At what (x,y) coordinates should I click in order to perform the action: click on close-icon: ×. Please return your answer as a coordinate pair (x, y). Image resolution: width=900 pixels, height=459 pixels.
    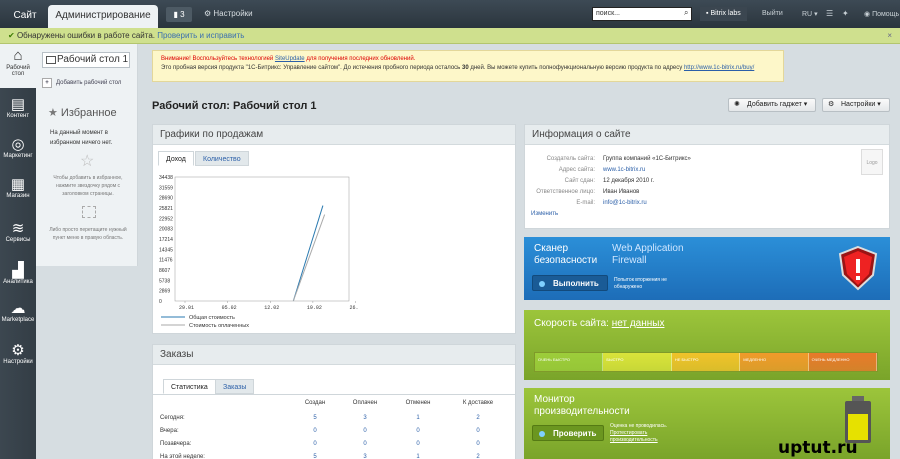
    Looking at the image, I should click on (889, 36).